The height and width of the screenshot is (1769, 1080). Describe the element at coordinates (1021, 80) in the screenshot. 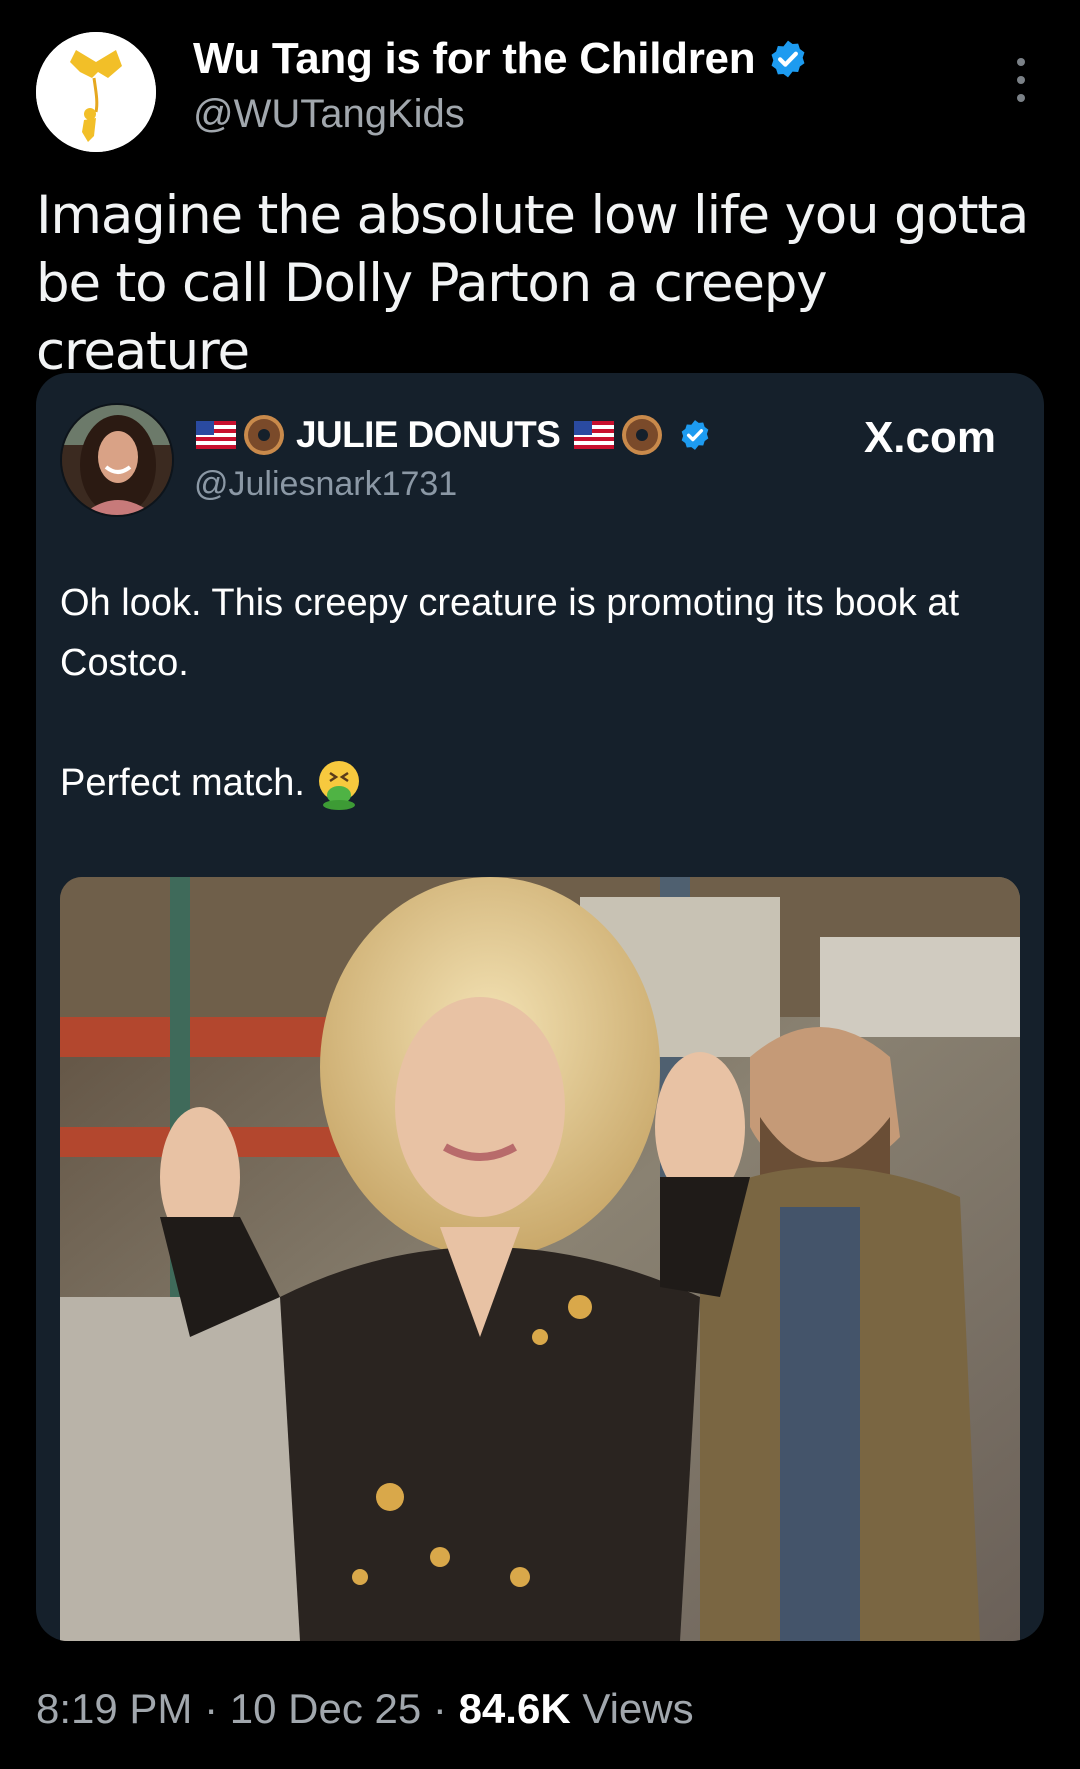

I see `more-options-icon` at that location.